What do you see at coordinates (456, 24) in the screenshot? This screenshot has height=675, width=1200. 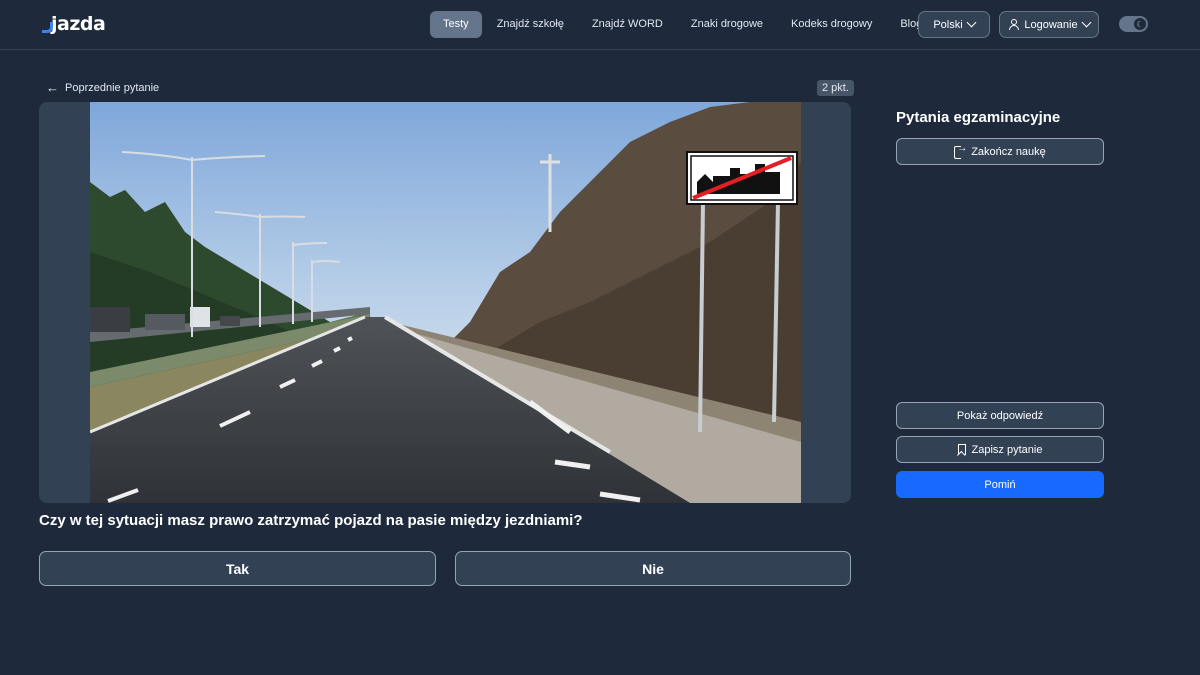 I see `nav-item-testy: Testy` at bounding box center [456, 24].